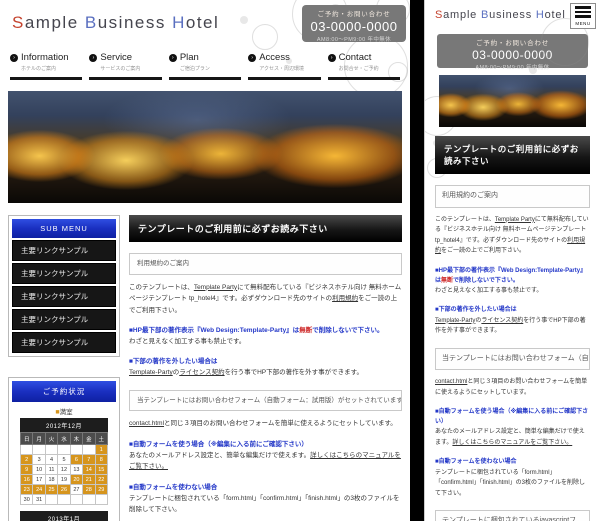  What do you see at coordinates (26, 438) in the screenshot?
I see `calendar-day-header: 日` at bounding box center [26, 438].